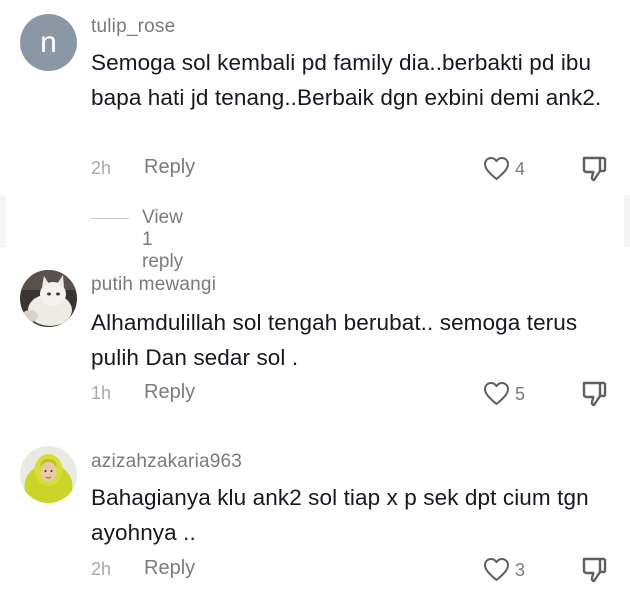 The height and width of the screenshot is (601, 630). Describe the element at coordinates (133, 27) in the screenshot. I see `comment-username: tulip_rose` at that location.